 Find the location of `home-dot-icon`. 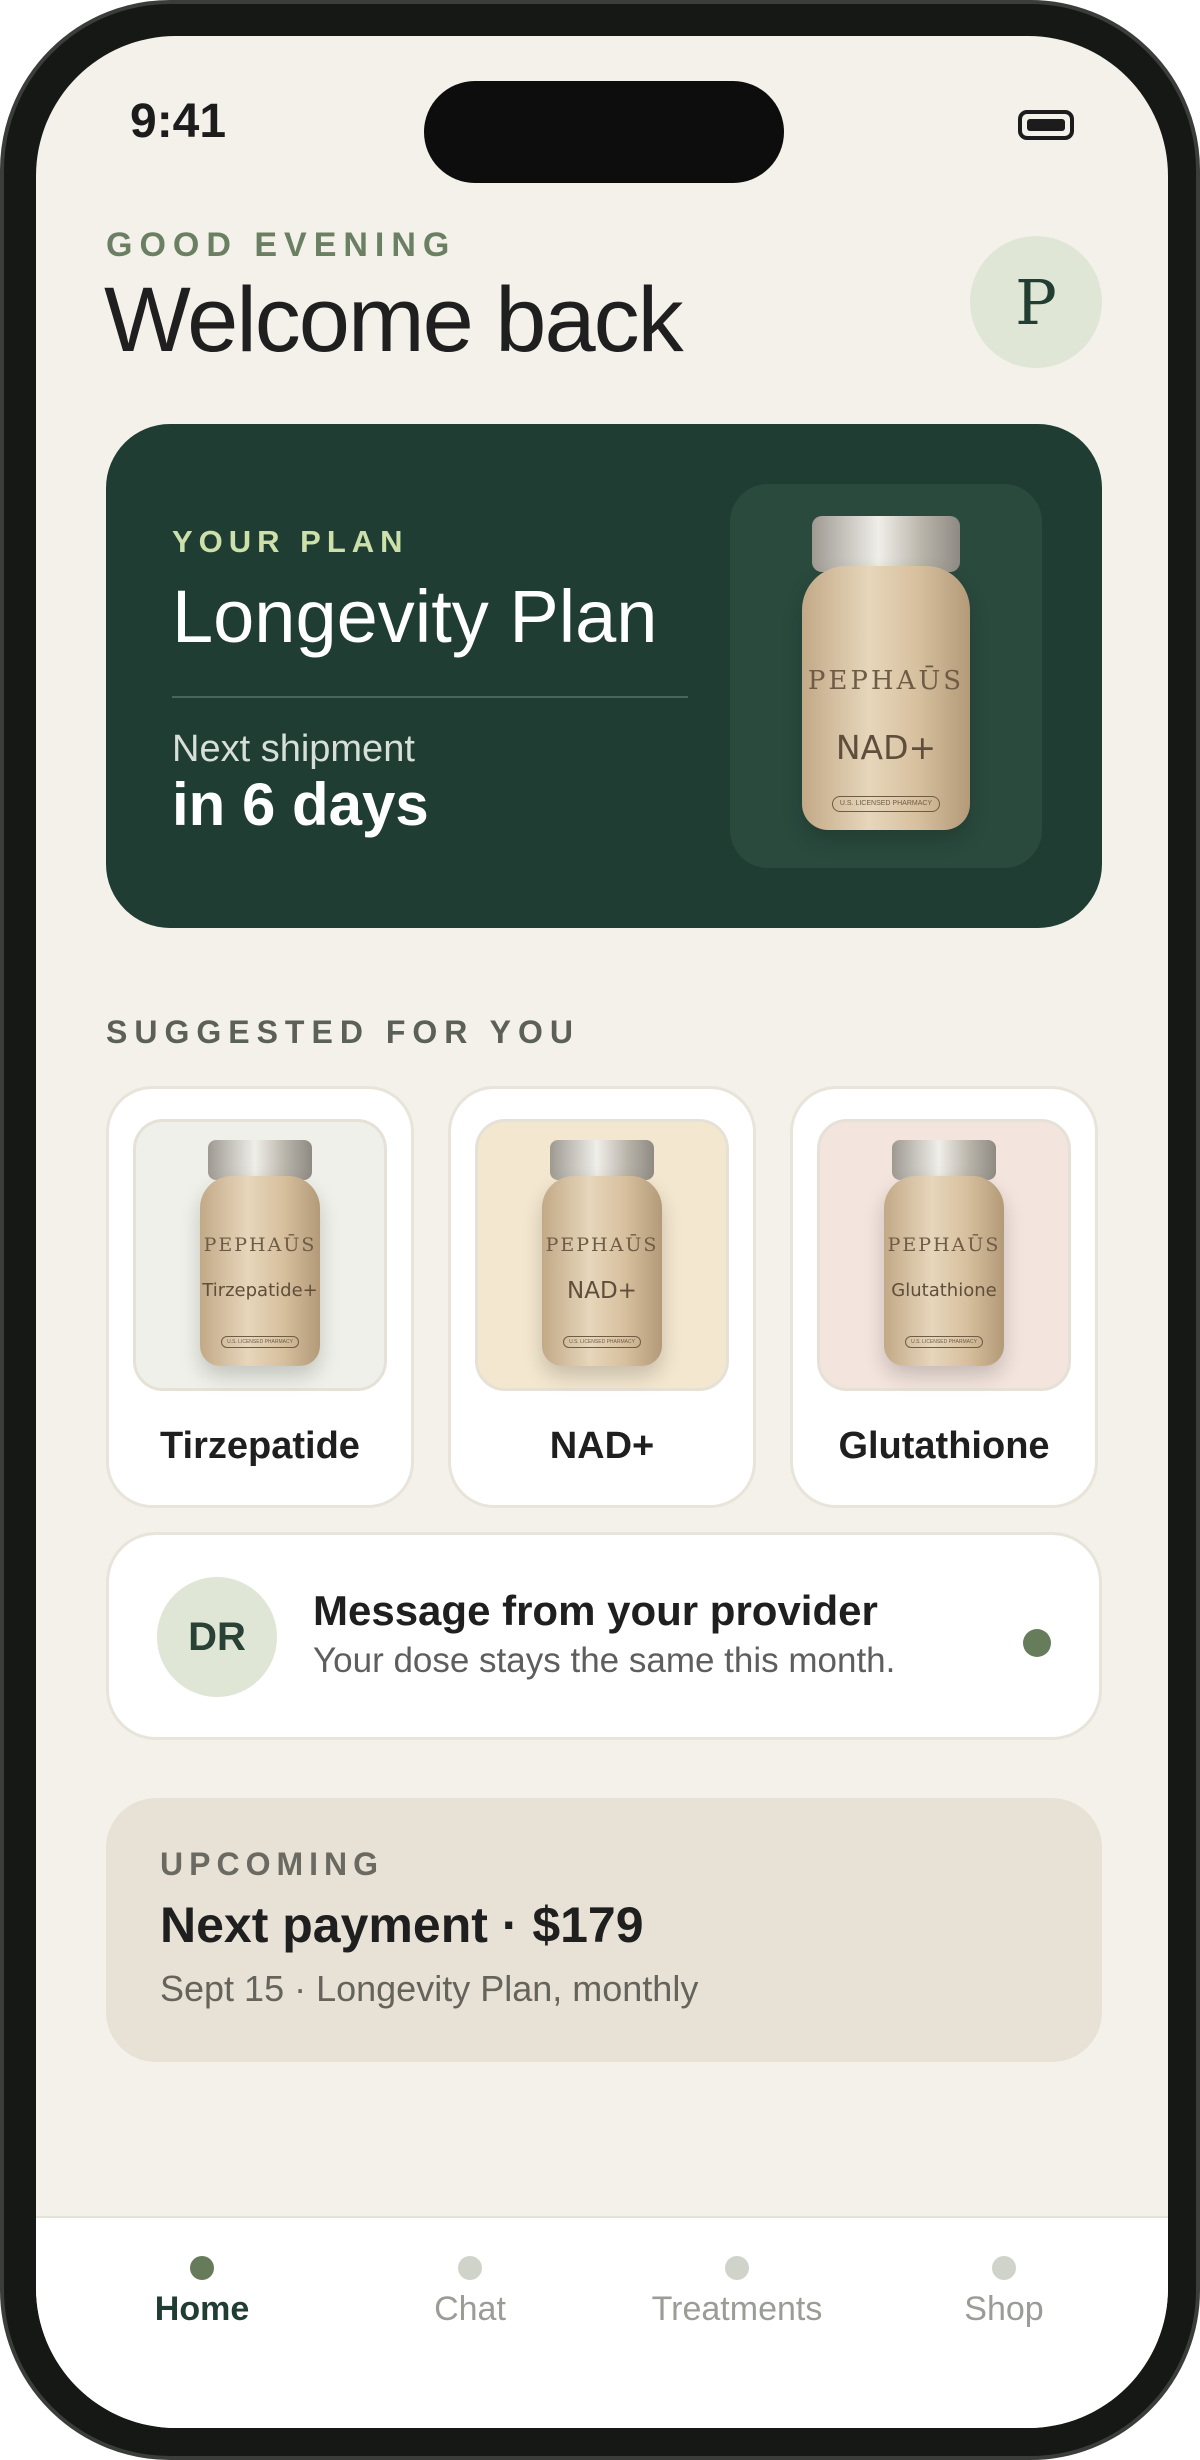

home-dot-icon is located at coordinates (202, 2268).